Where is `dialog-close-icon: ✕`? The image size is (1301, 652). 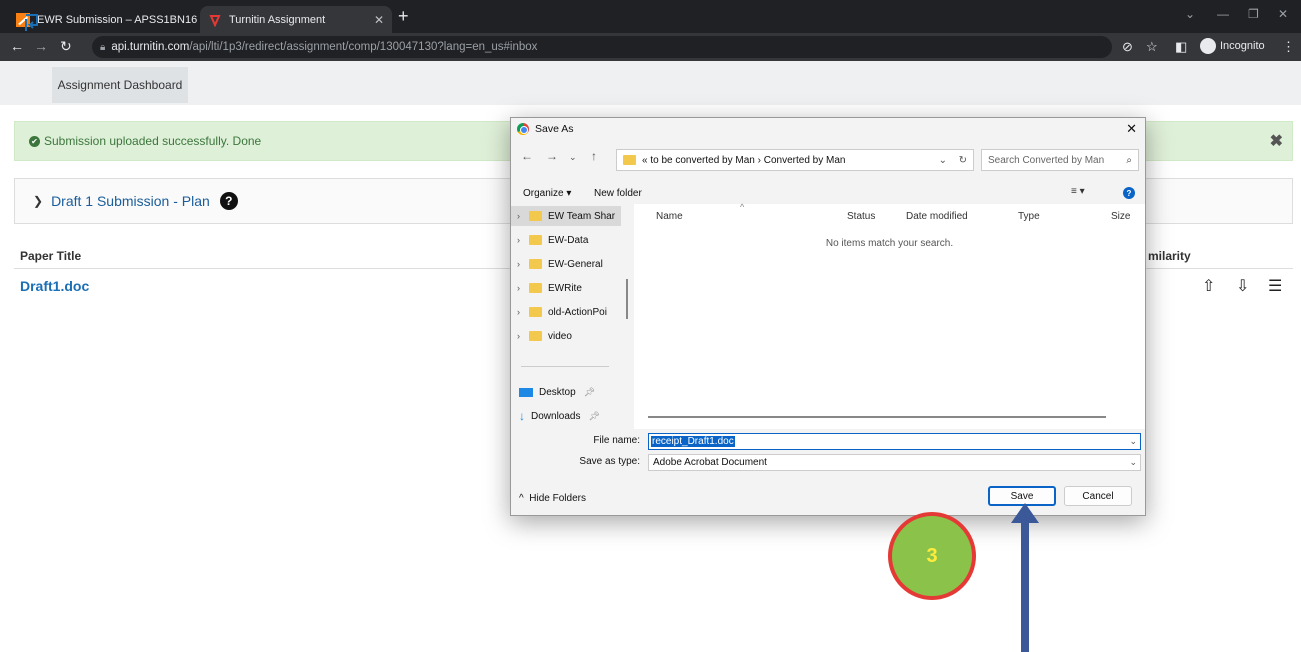 dialog-close-icon: ✕ is located at coordinates (1131, 129).